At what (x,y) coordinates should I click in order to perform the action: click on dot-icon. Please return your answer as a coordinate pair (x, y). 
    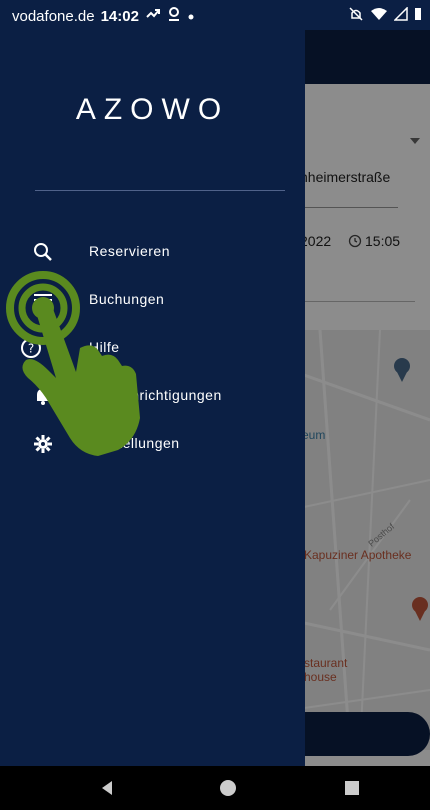
    Looking at the image, I should click on (191, 16).